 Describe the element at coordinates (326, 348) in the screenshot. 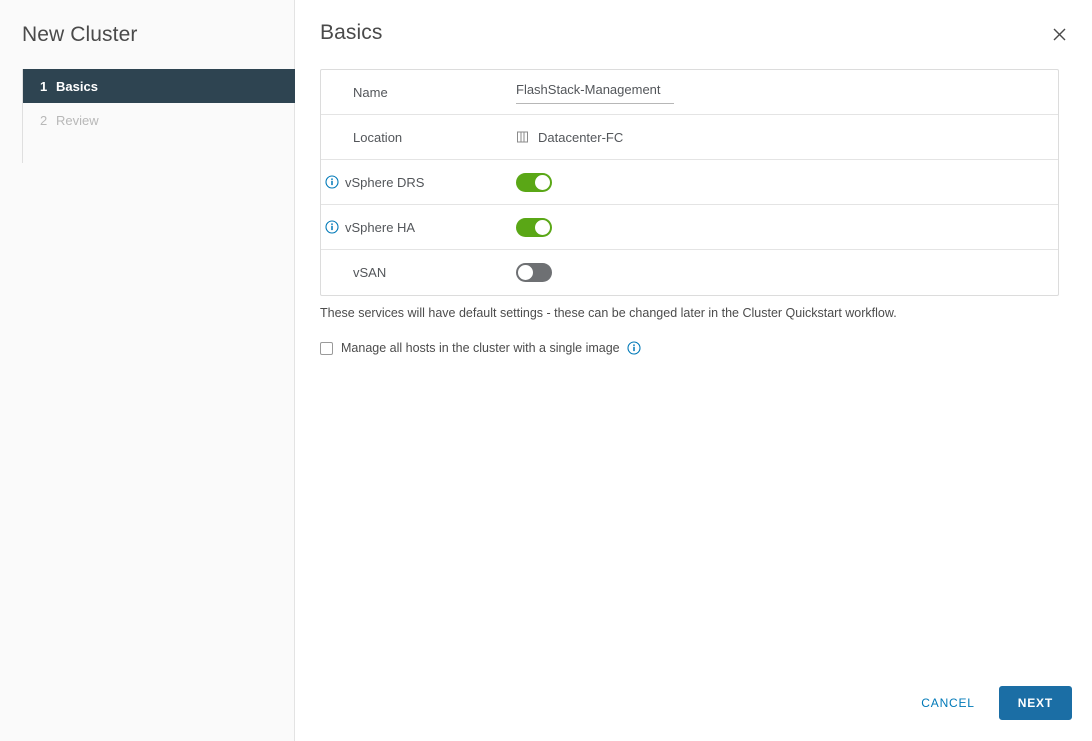

I see `single-image-checkbox` at that location.